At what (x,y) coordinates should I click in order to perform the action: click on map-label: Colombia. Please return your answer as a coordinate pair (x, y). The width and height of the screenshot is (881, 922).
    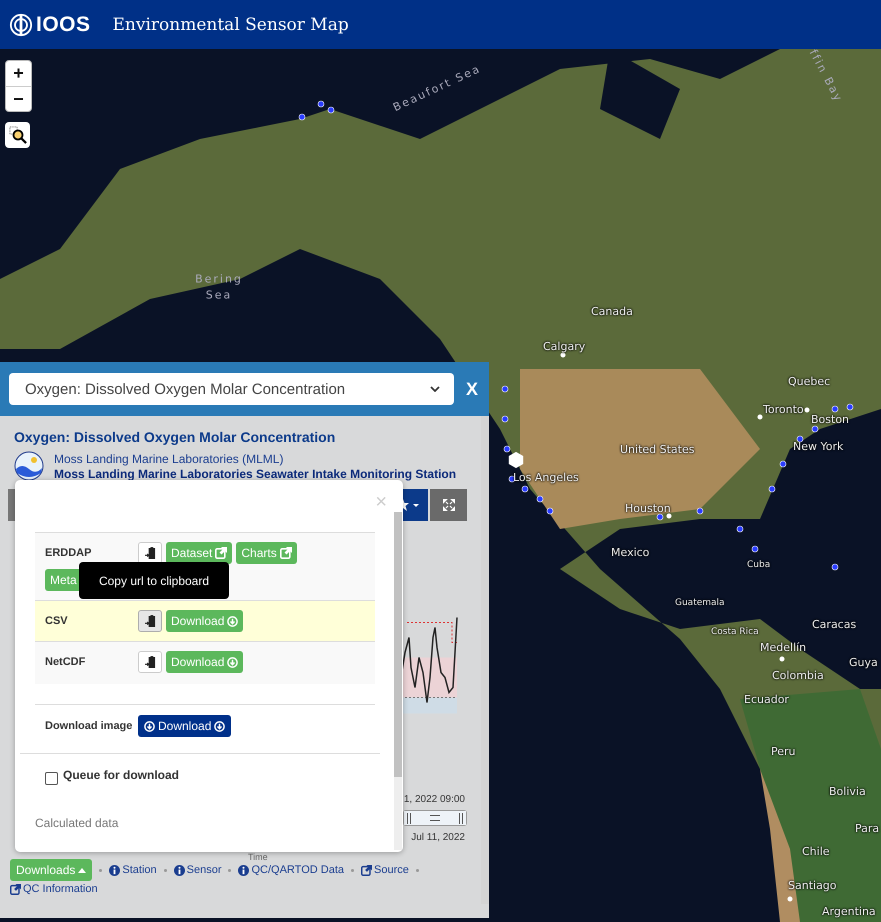
    Looking at the image, I should click on (798, 675).